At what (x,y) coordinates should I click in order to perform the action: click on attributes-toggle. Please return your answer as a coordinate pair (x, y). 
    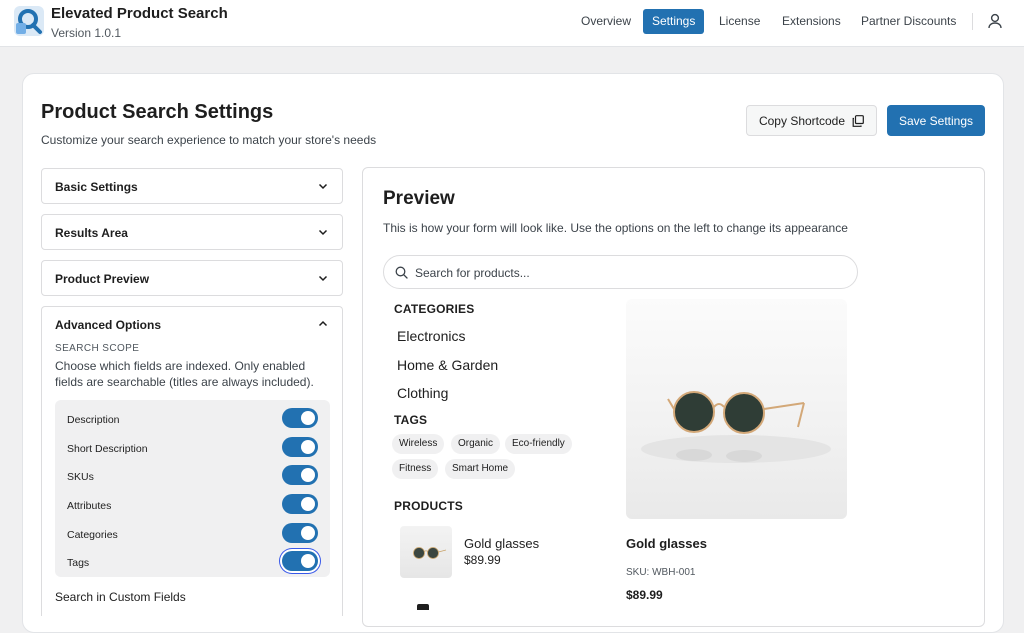
    Looking at the image, I should click on (300, 504).